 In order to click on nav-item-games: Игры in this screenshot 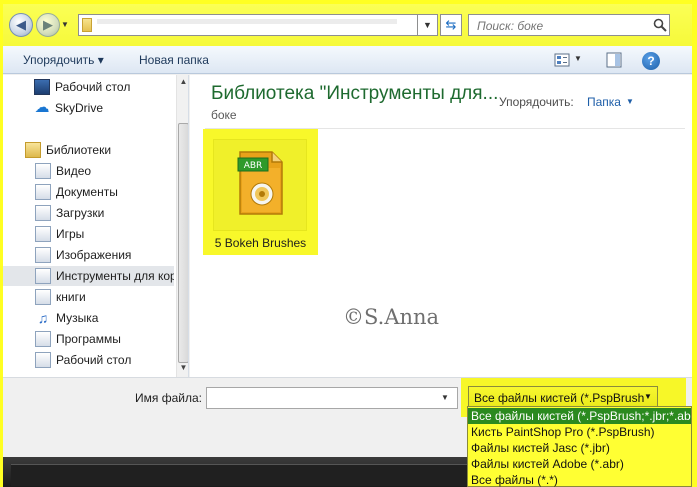, I will do `click(88, 234)`.